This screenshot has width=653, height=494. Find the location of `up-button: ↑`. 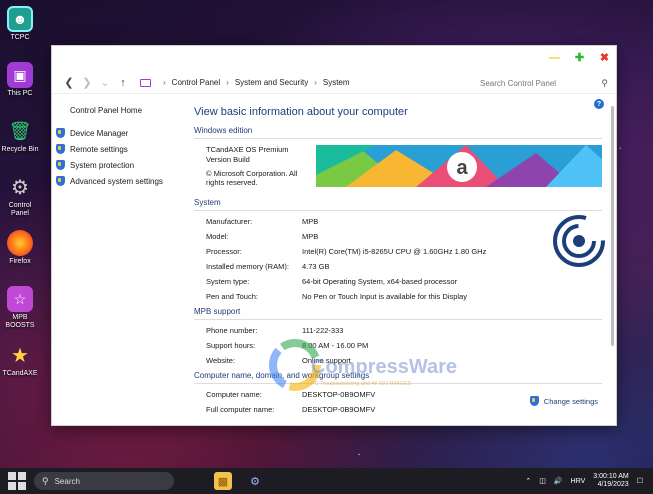

up-button: ↑ is located at coordinates (123, 83).